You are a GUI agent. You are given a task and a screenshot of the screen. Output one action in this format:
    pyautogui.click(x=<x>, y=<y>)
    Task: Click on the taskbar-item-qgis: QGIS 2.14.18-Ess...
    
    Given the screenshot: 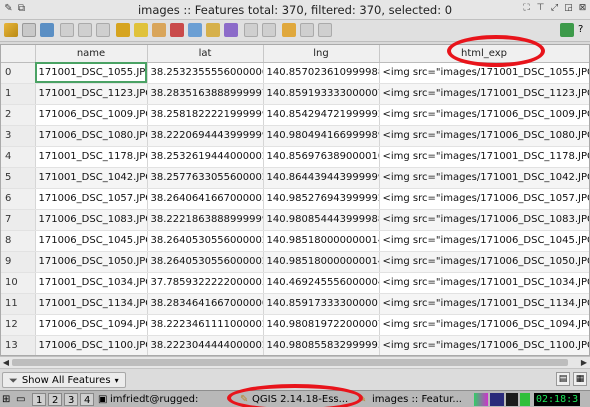 What is the action you would take?
    pyautogui.click(x=300, y=399)
    